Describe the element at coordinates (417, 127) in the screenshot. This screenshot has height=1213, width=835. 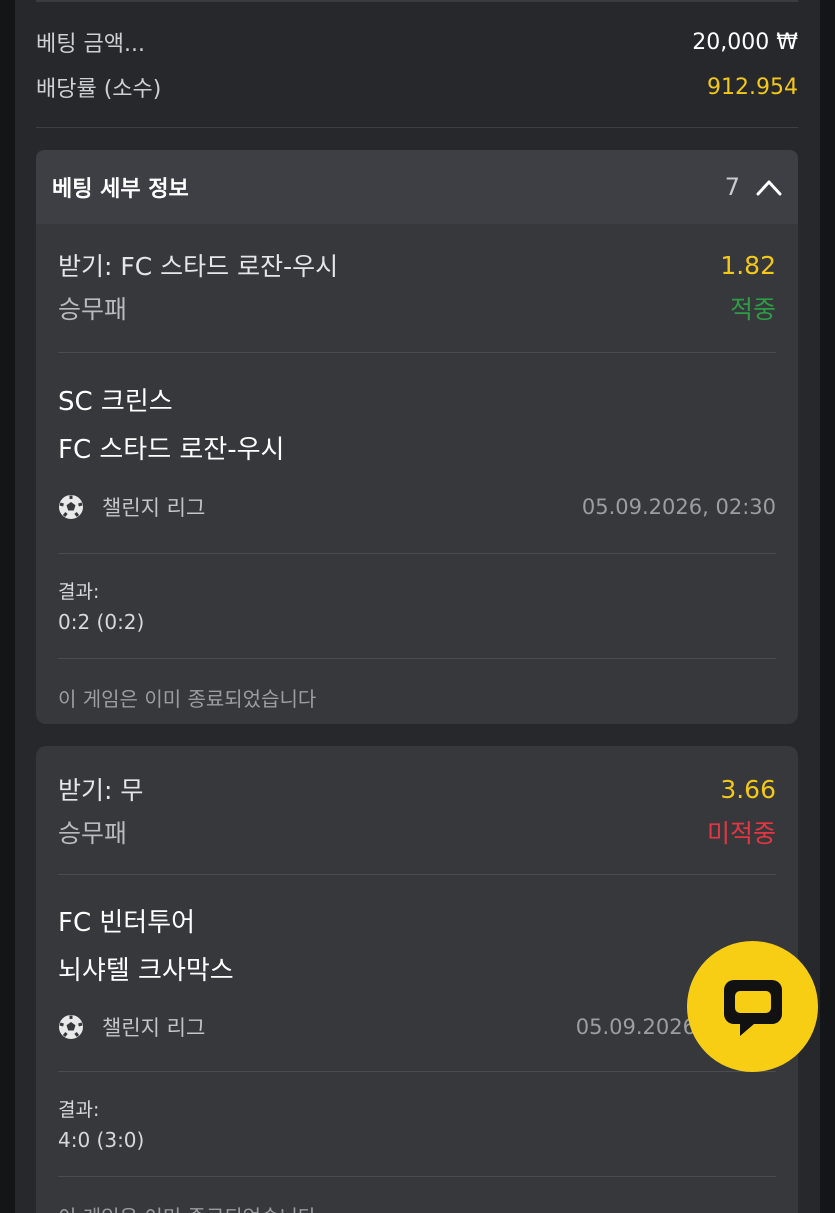
I see `summary-divider` at that location.